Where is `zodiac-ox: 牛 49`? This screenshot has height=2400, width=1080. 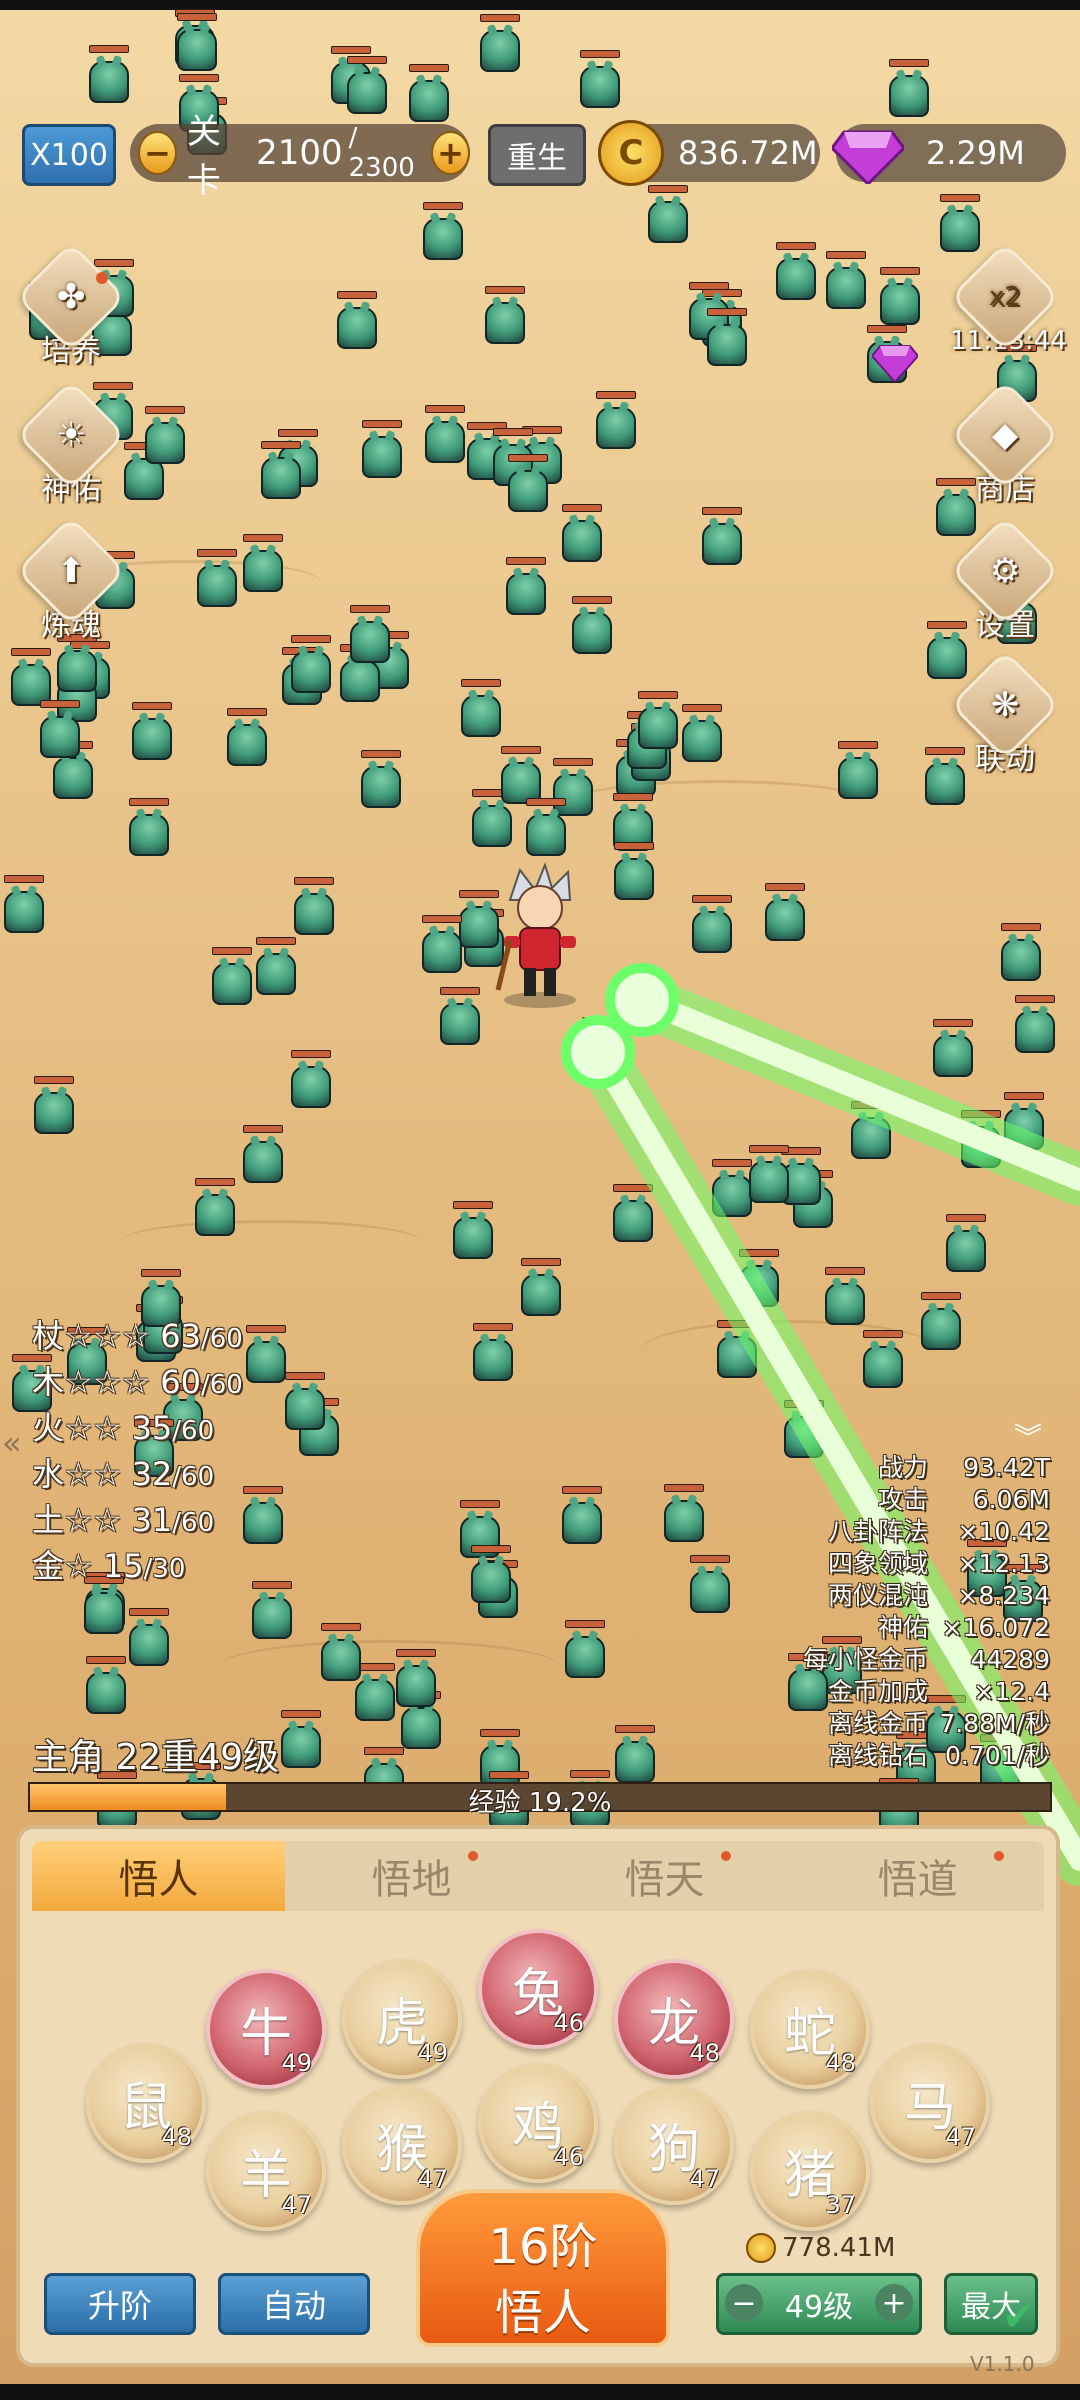
zodiac-ox: 牛 49 is located at coordinates (266, 2029).